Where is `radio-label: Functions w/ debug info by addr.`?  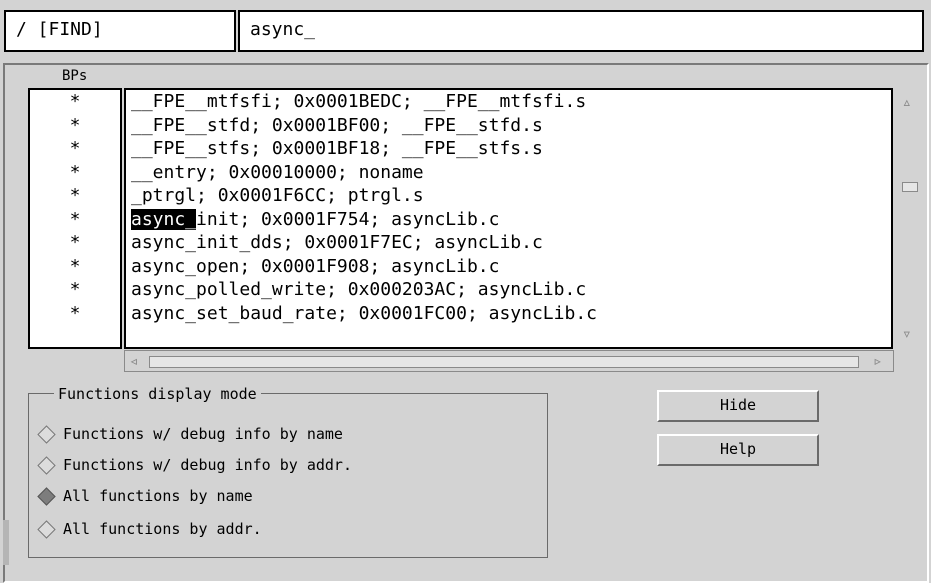
radio-label: Functions w/ debug info by addr. is located at coordinates (207, 465).